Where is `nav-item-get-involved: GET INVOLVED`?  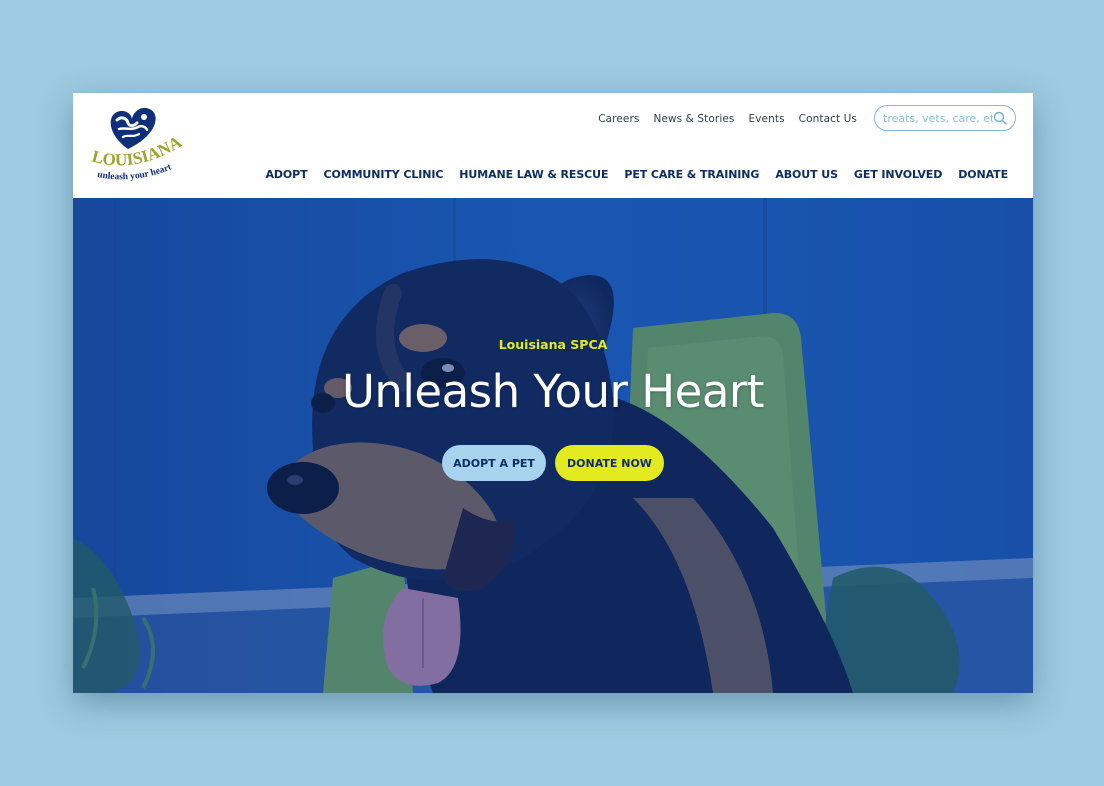 nav-item-get-involved: GET INVOLVED is located at coordinates (898, 174).